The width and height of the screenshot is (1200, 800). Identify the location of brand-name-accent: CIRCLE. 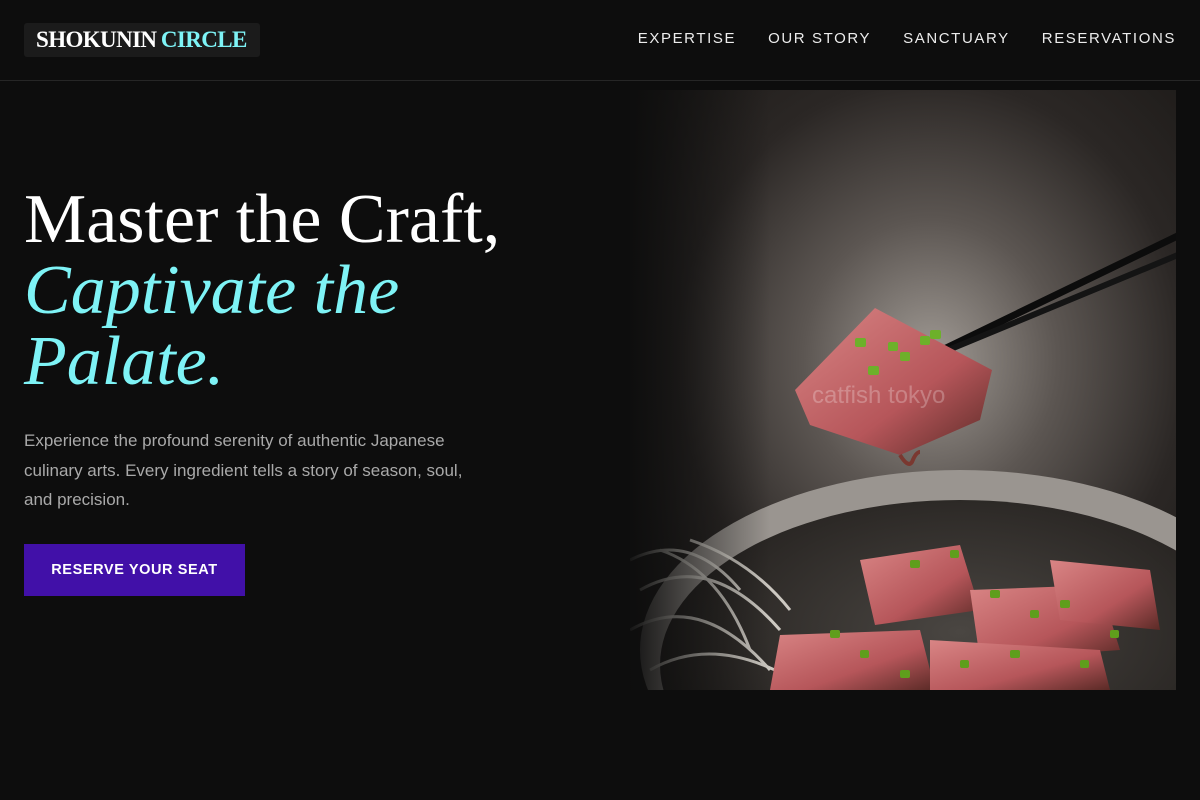
(203, 39).